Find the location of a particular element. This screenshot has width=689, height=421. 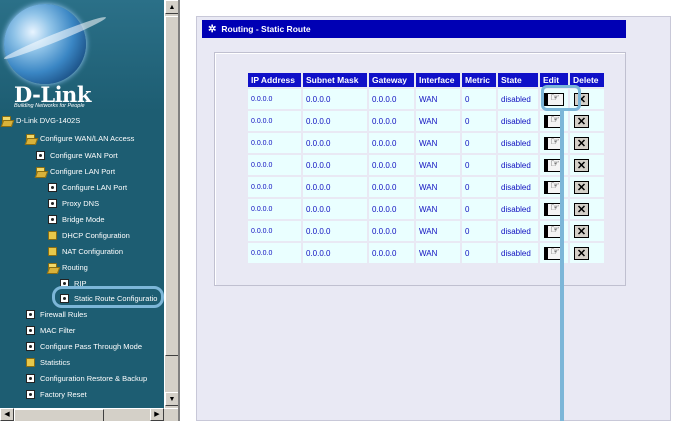

tree-item-label: Firewall Rules is located at coordinates (64, 314).